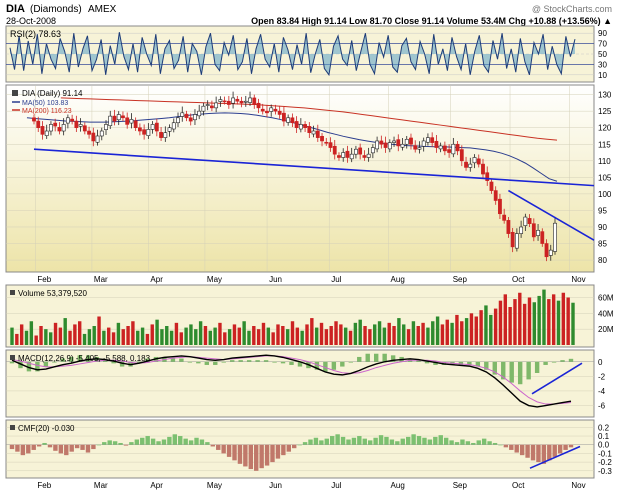 This screenshot has width=618, height=493. I want to click on month-label: Oct, so click(518, 279).